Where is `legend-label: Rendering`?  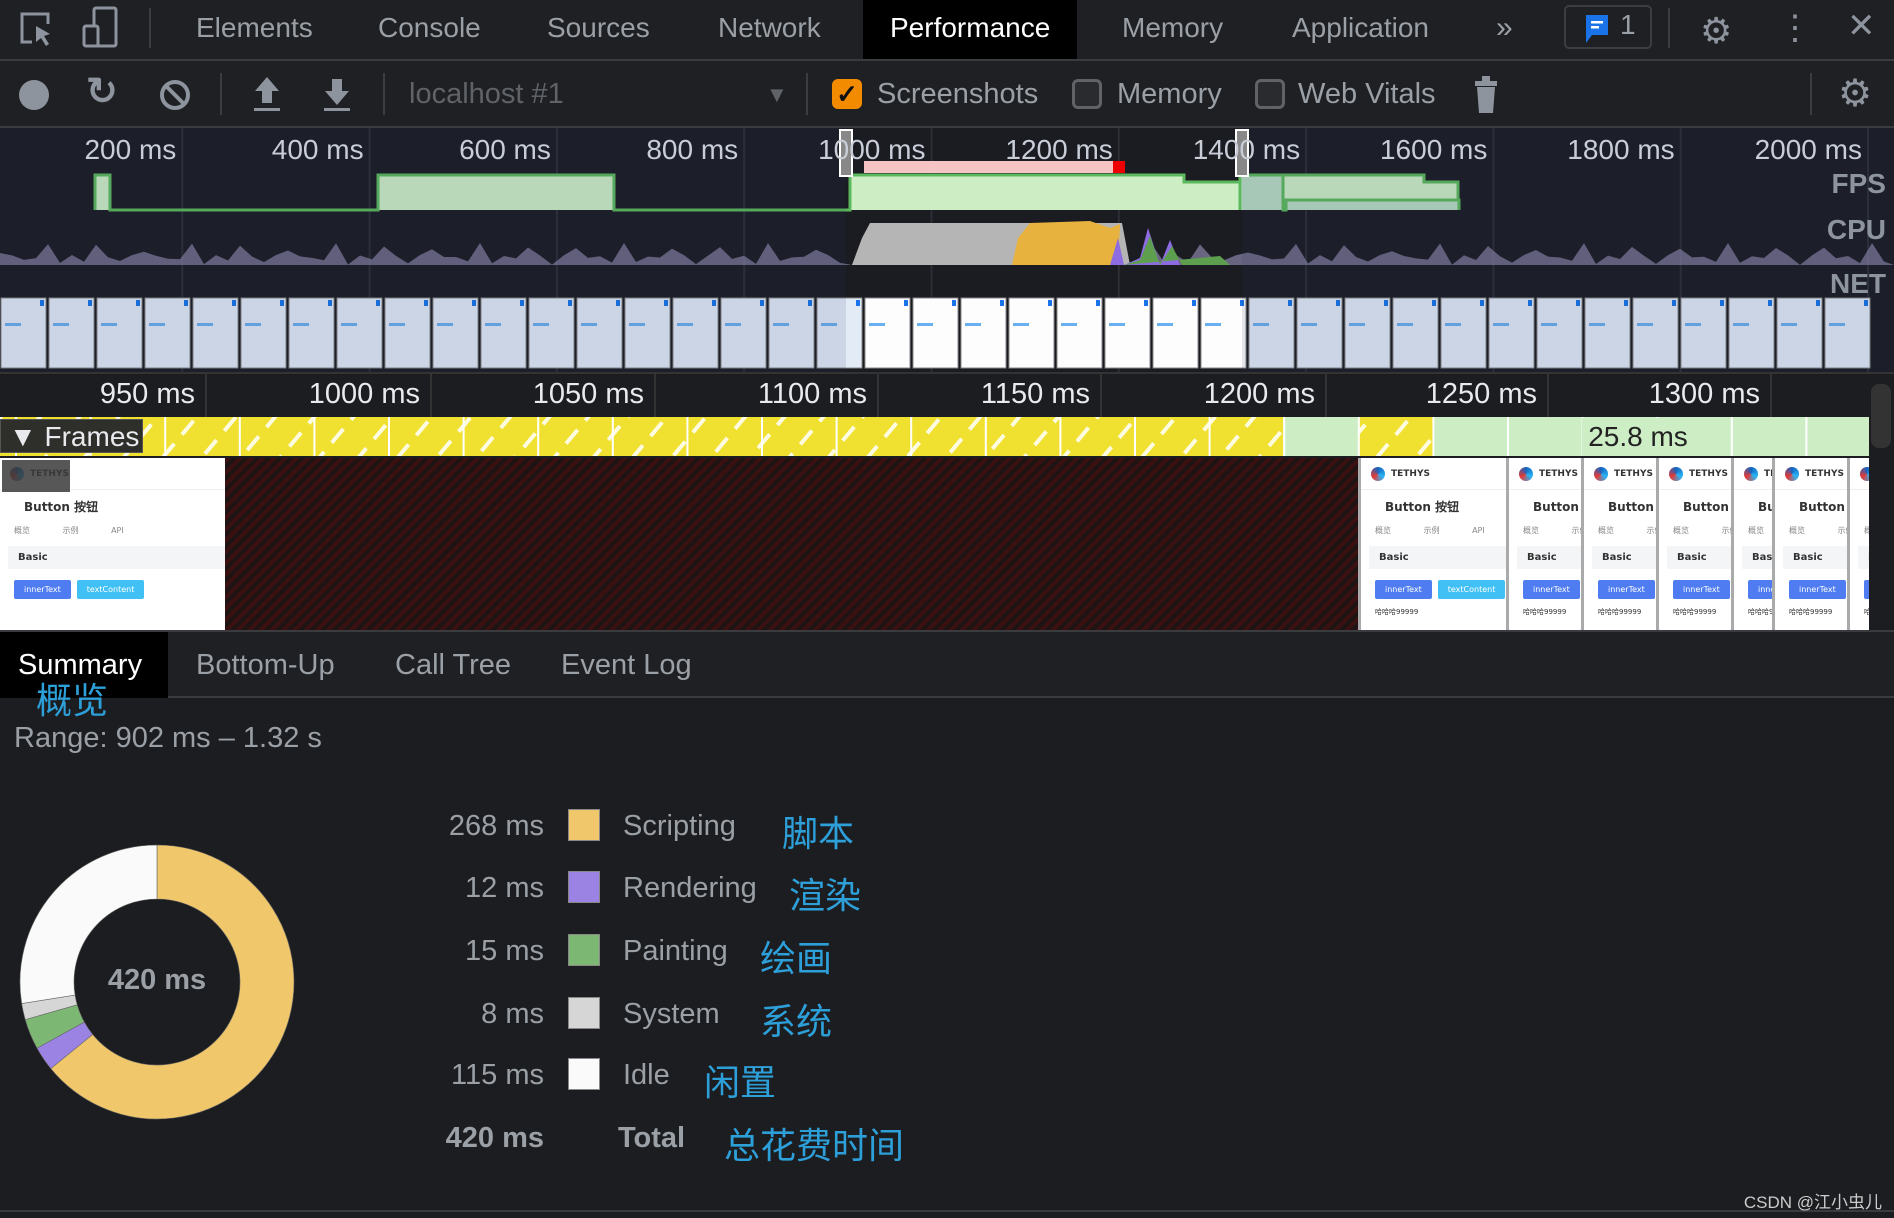 legend-label: Rendering is located at coordinates (690, 888).